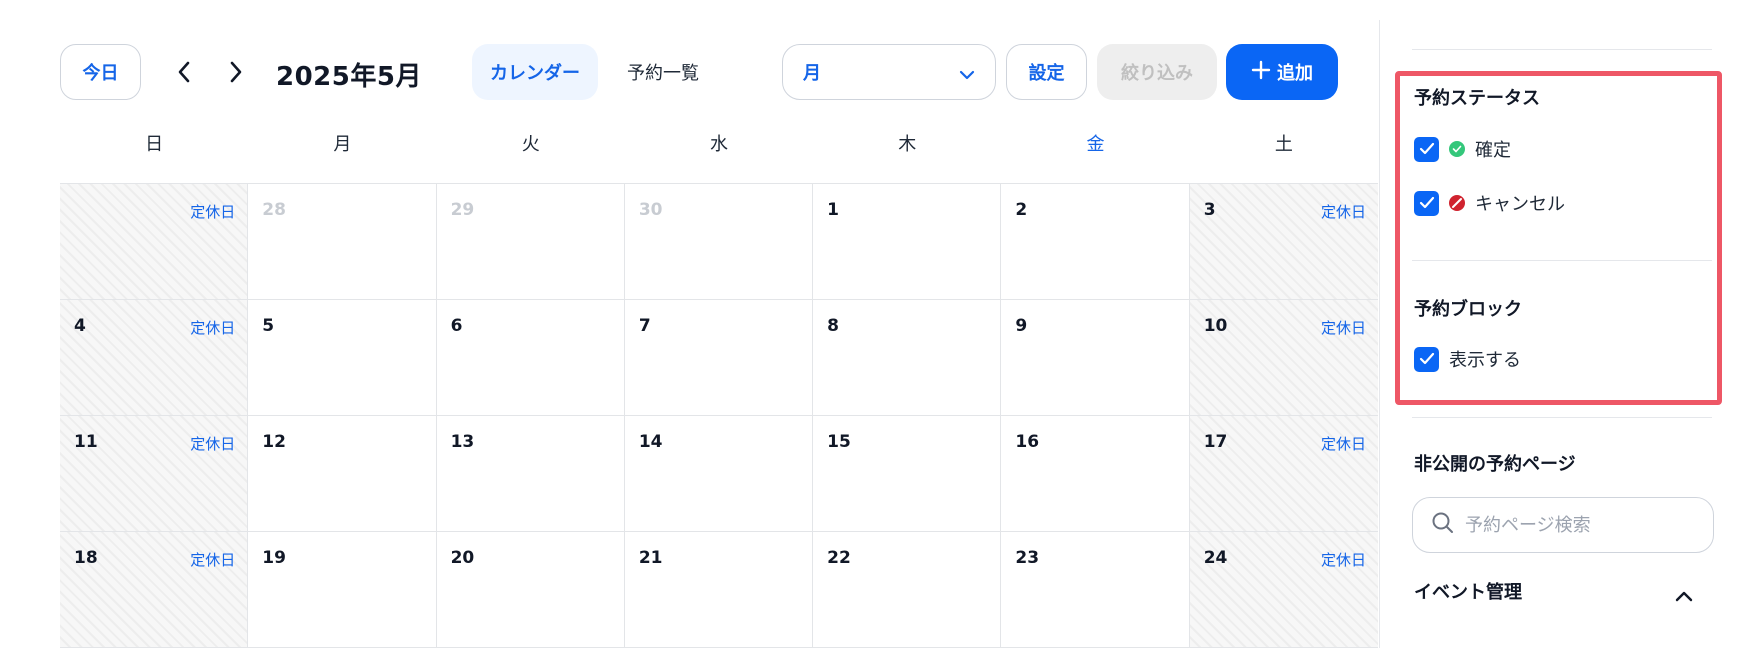 This screenshot has height=648, width=1758. I want to click on private-pages-title: 非公開の予約ページ, so click(1495, 464).